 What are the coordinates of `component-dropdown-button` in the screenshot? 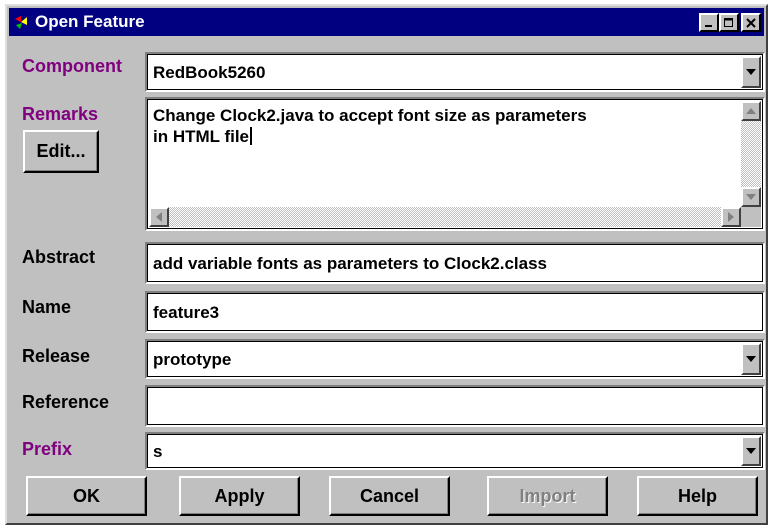 It's located at (751, 72).